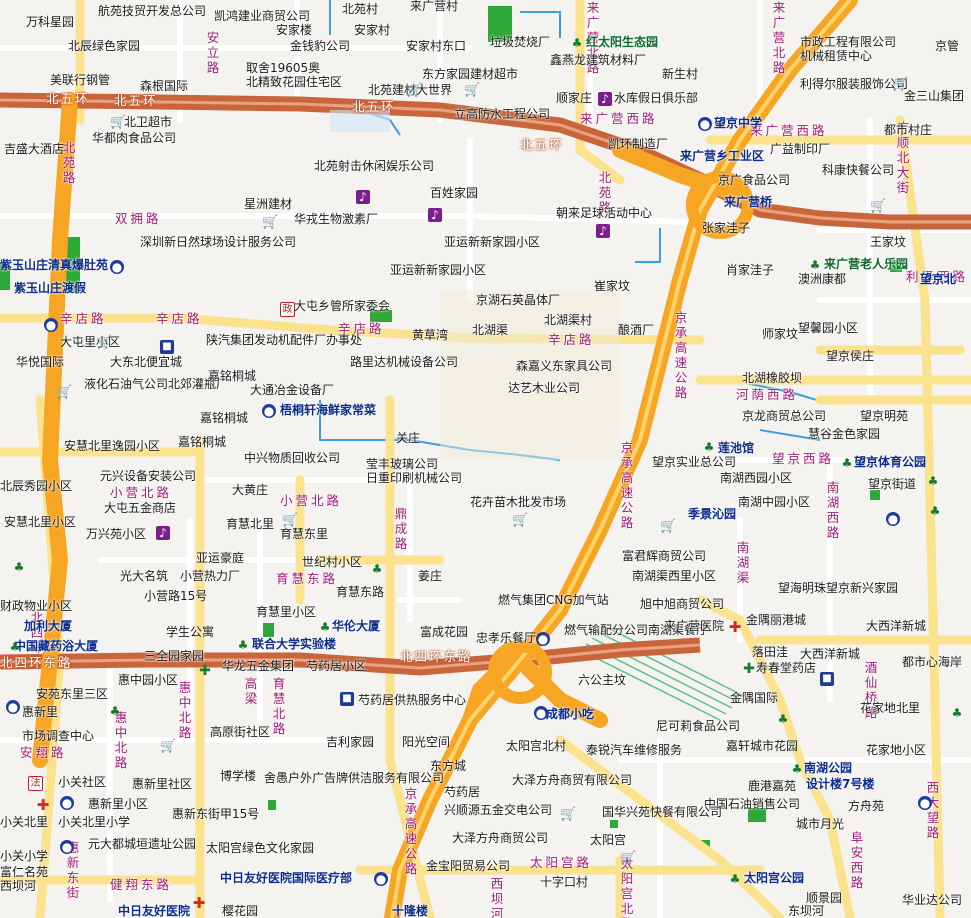 The width and height of the screenshot is (971, 918). I want to click on map-label: 亚运新新家园小区, so click(438, 270).